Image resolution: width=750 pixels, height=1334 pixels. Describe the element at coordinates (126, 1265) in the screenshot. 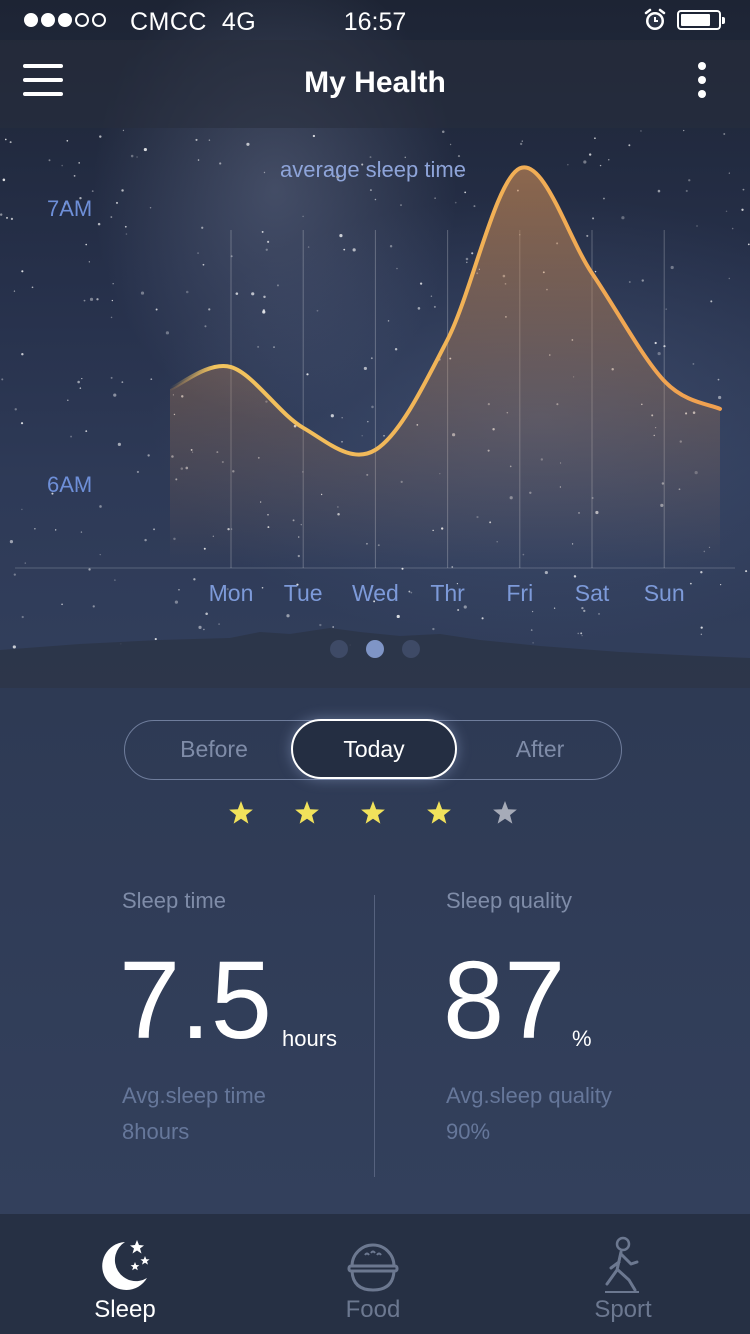

I see `moon-stars-icon` at that location.